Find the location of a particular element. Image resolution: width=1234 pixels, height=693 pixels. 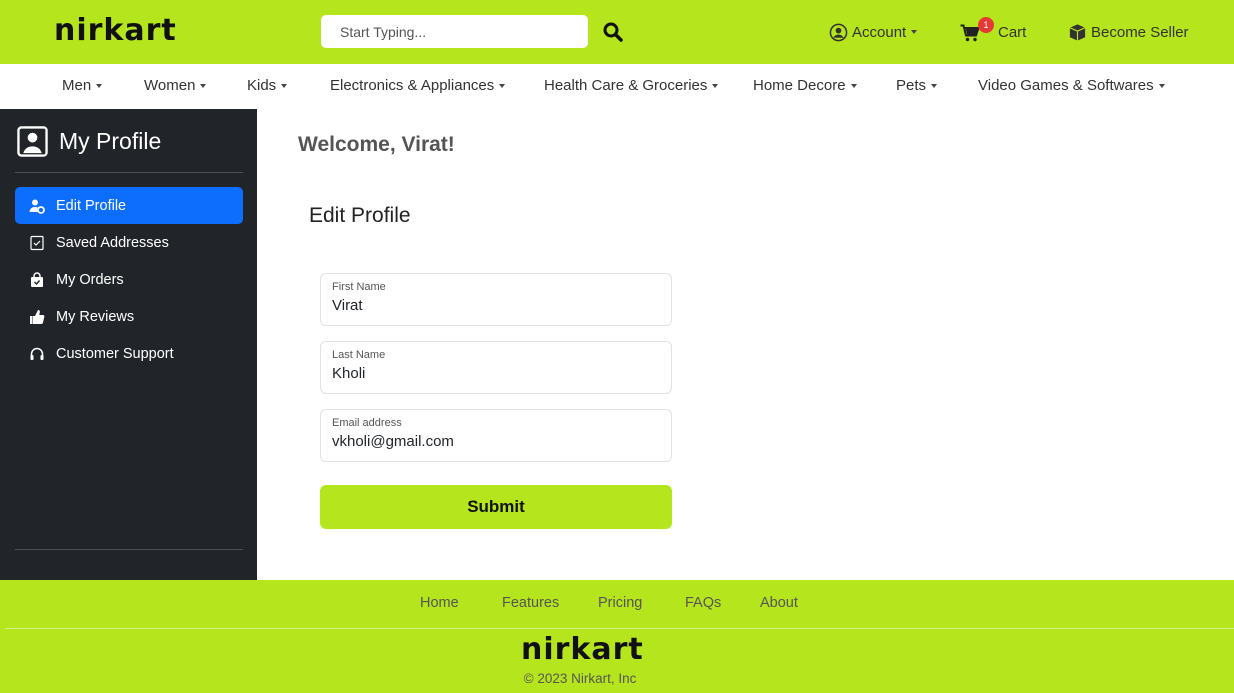

category-women: Women is located at coordinates (175, 85).